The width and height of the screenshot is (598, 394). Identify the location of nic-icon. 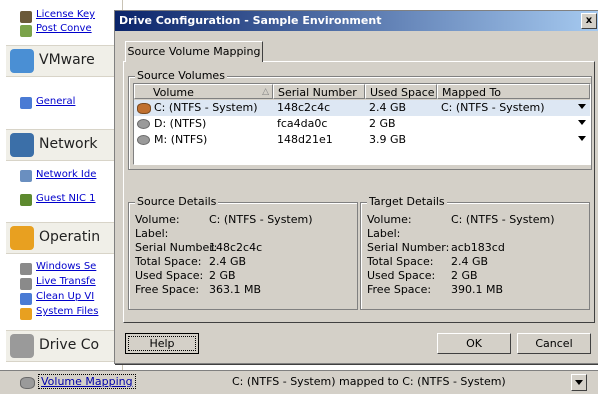
(26, 200).